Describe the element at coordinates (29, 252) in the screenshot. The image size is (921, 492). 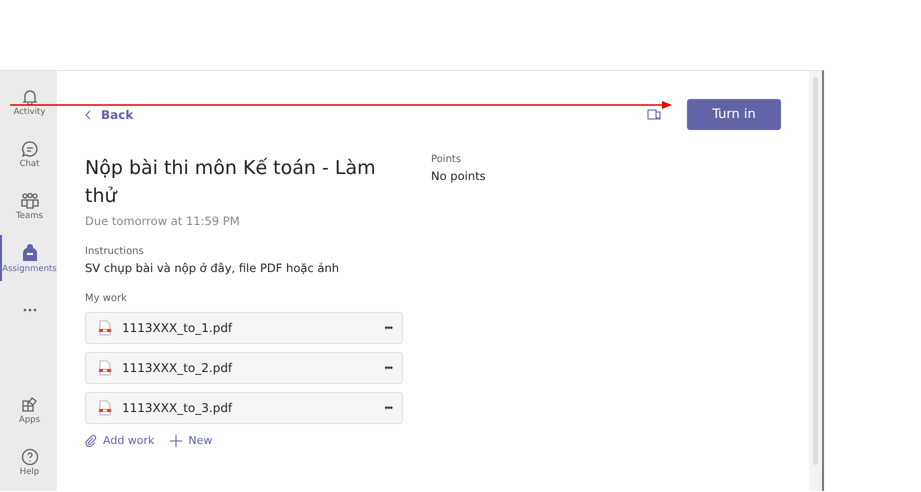
I see `backpack-icon` at that location.